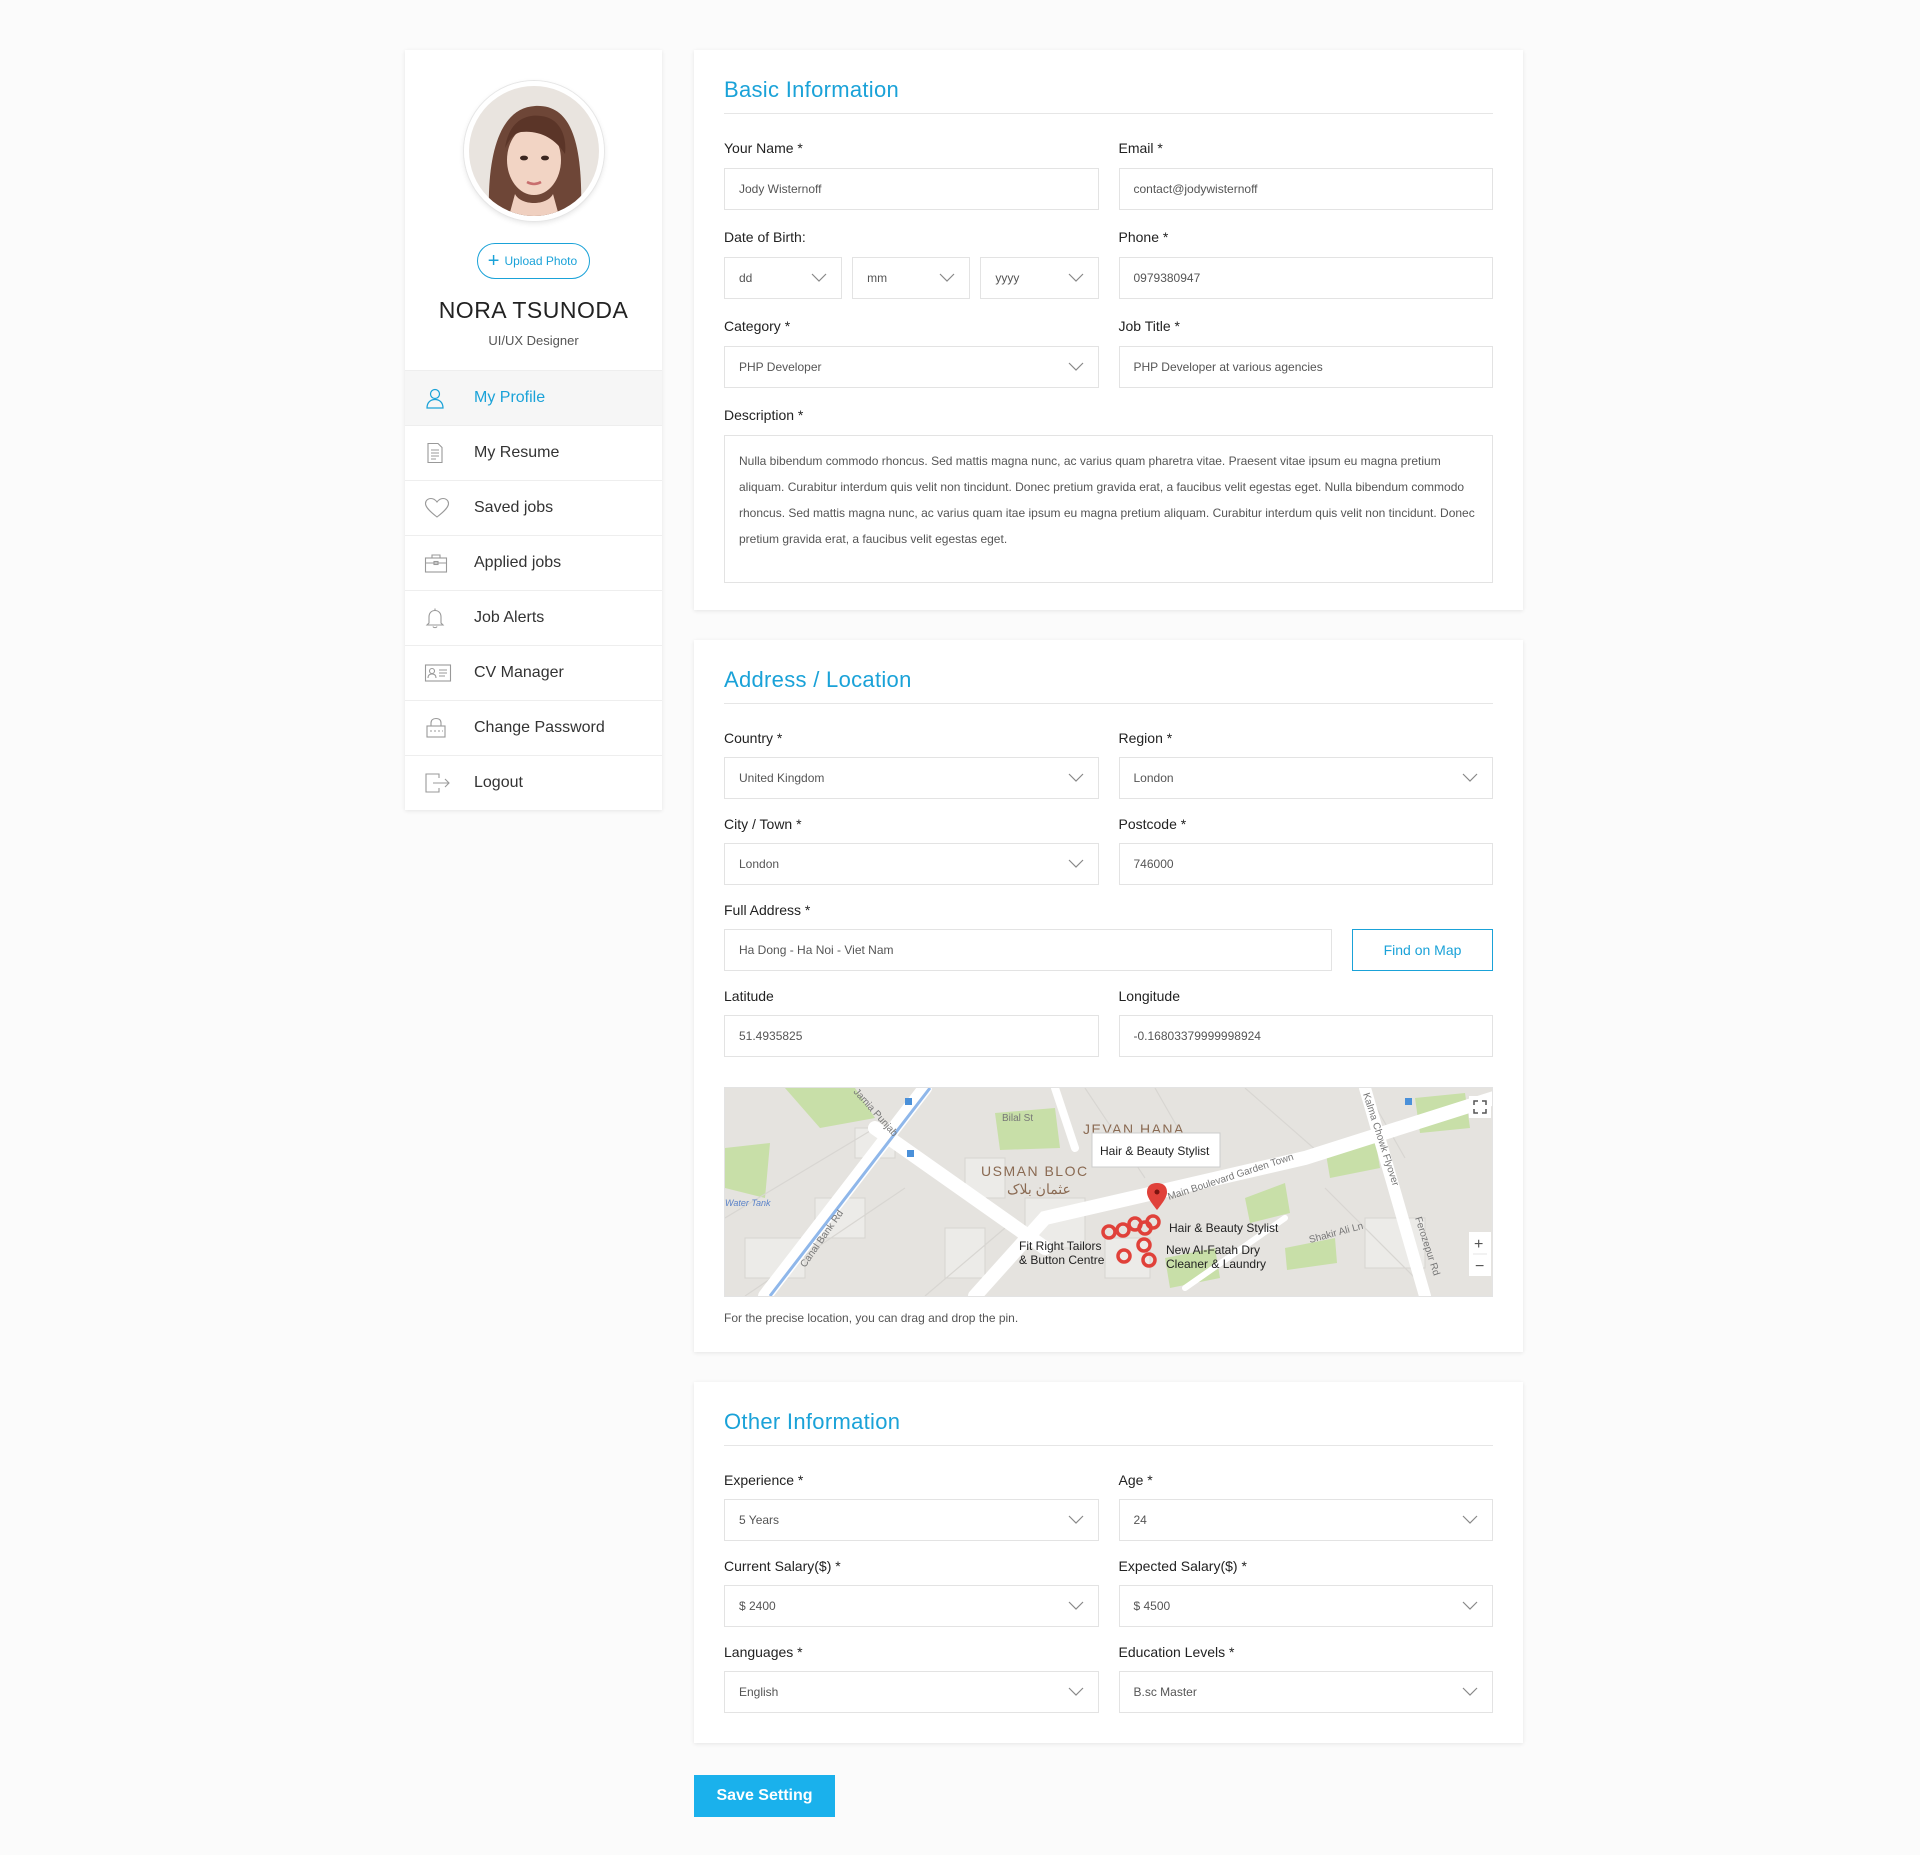  I want to click on field-value: 51.4935825, so click(771, 1036).